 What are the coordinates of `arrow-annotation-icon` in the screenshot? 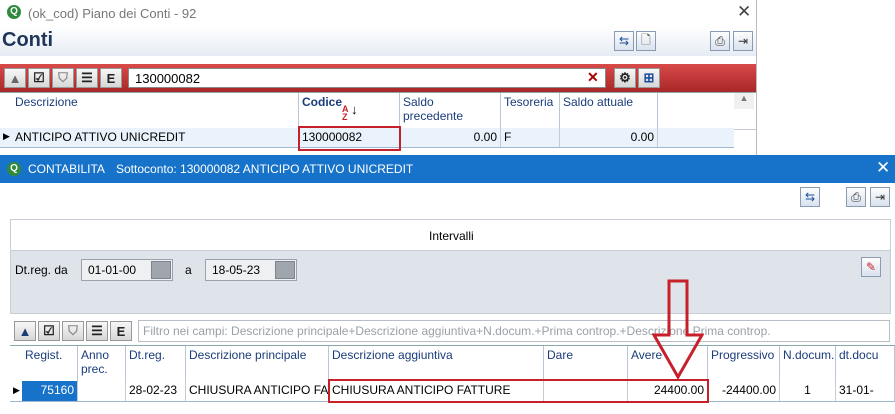 It's located at (678, 329).